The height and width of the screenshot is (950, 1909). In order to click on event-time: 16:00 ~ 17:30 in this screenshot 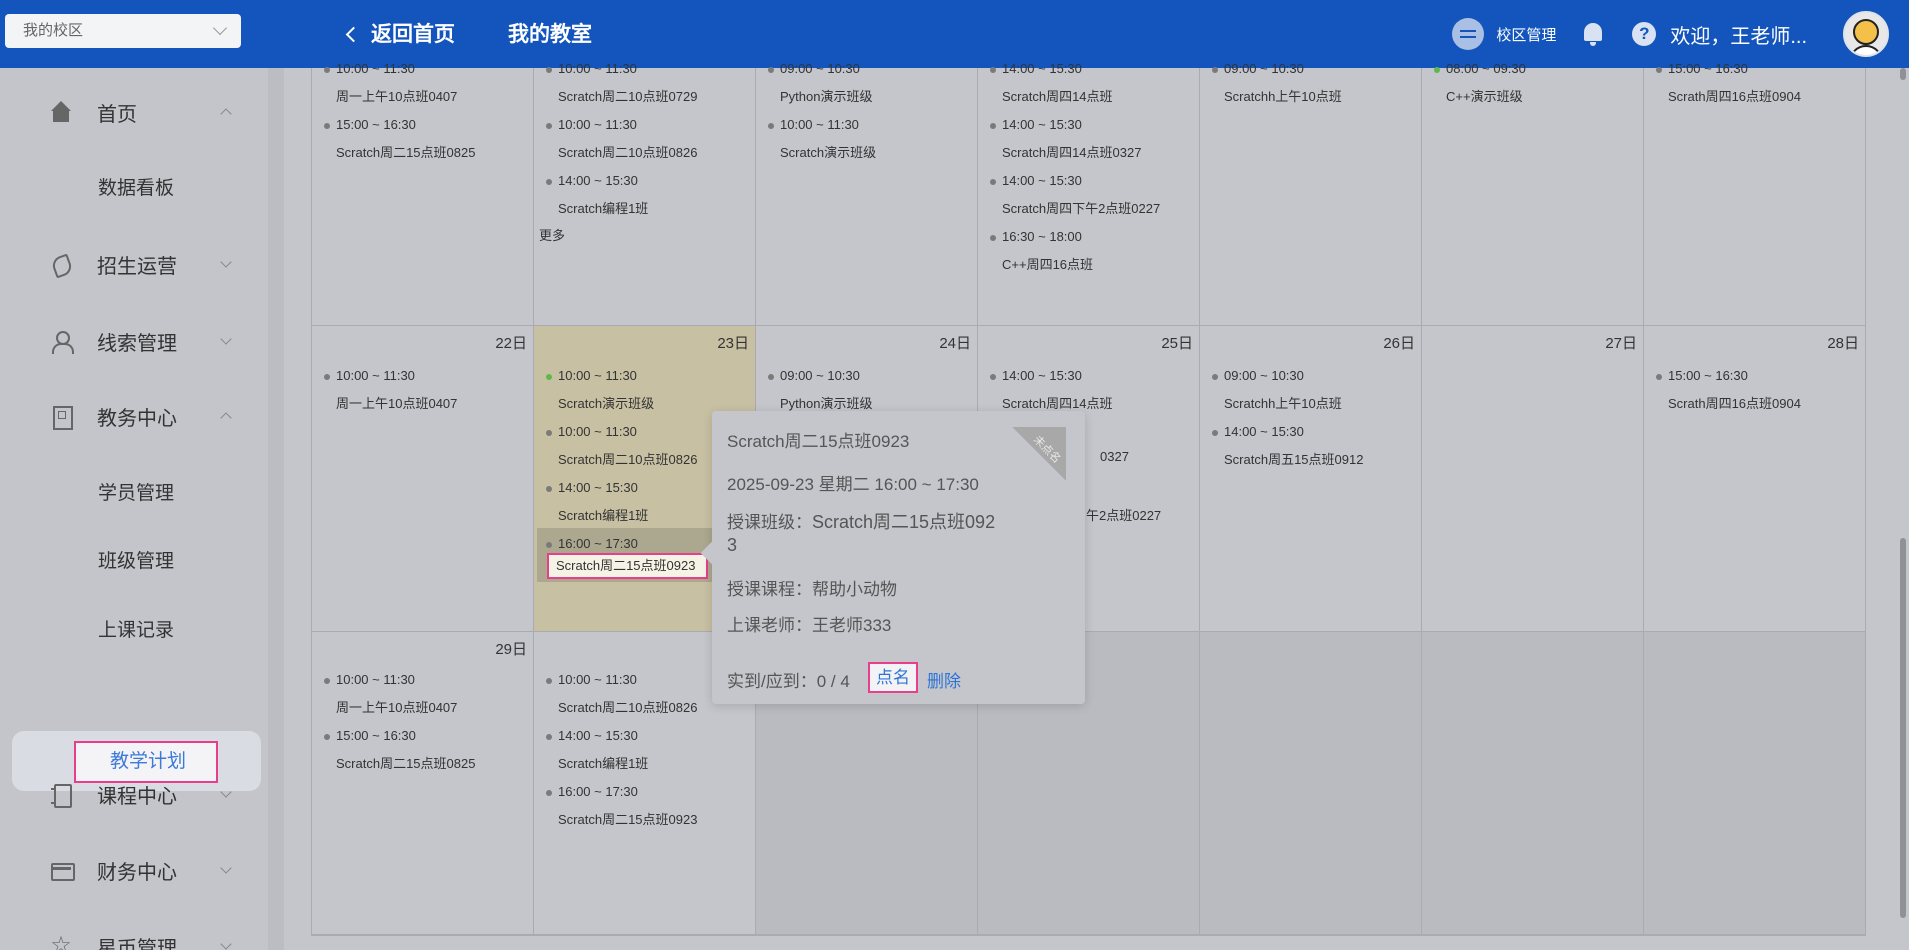, I will do `click(598, 791)`.